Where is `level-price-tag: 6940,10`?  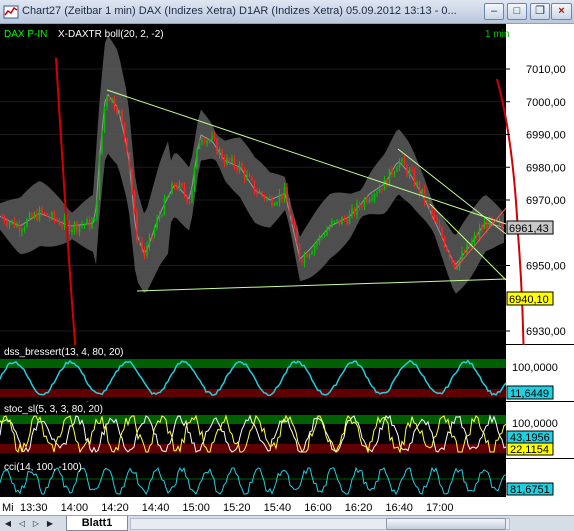
level-price-tag: 6940,10 is located at coordinates (530, 298).